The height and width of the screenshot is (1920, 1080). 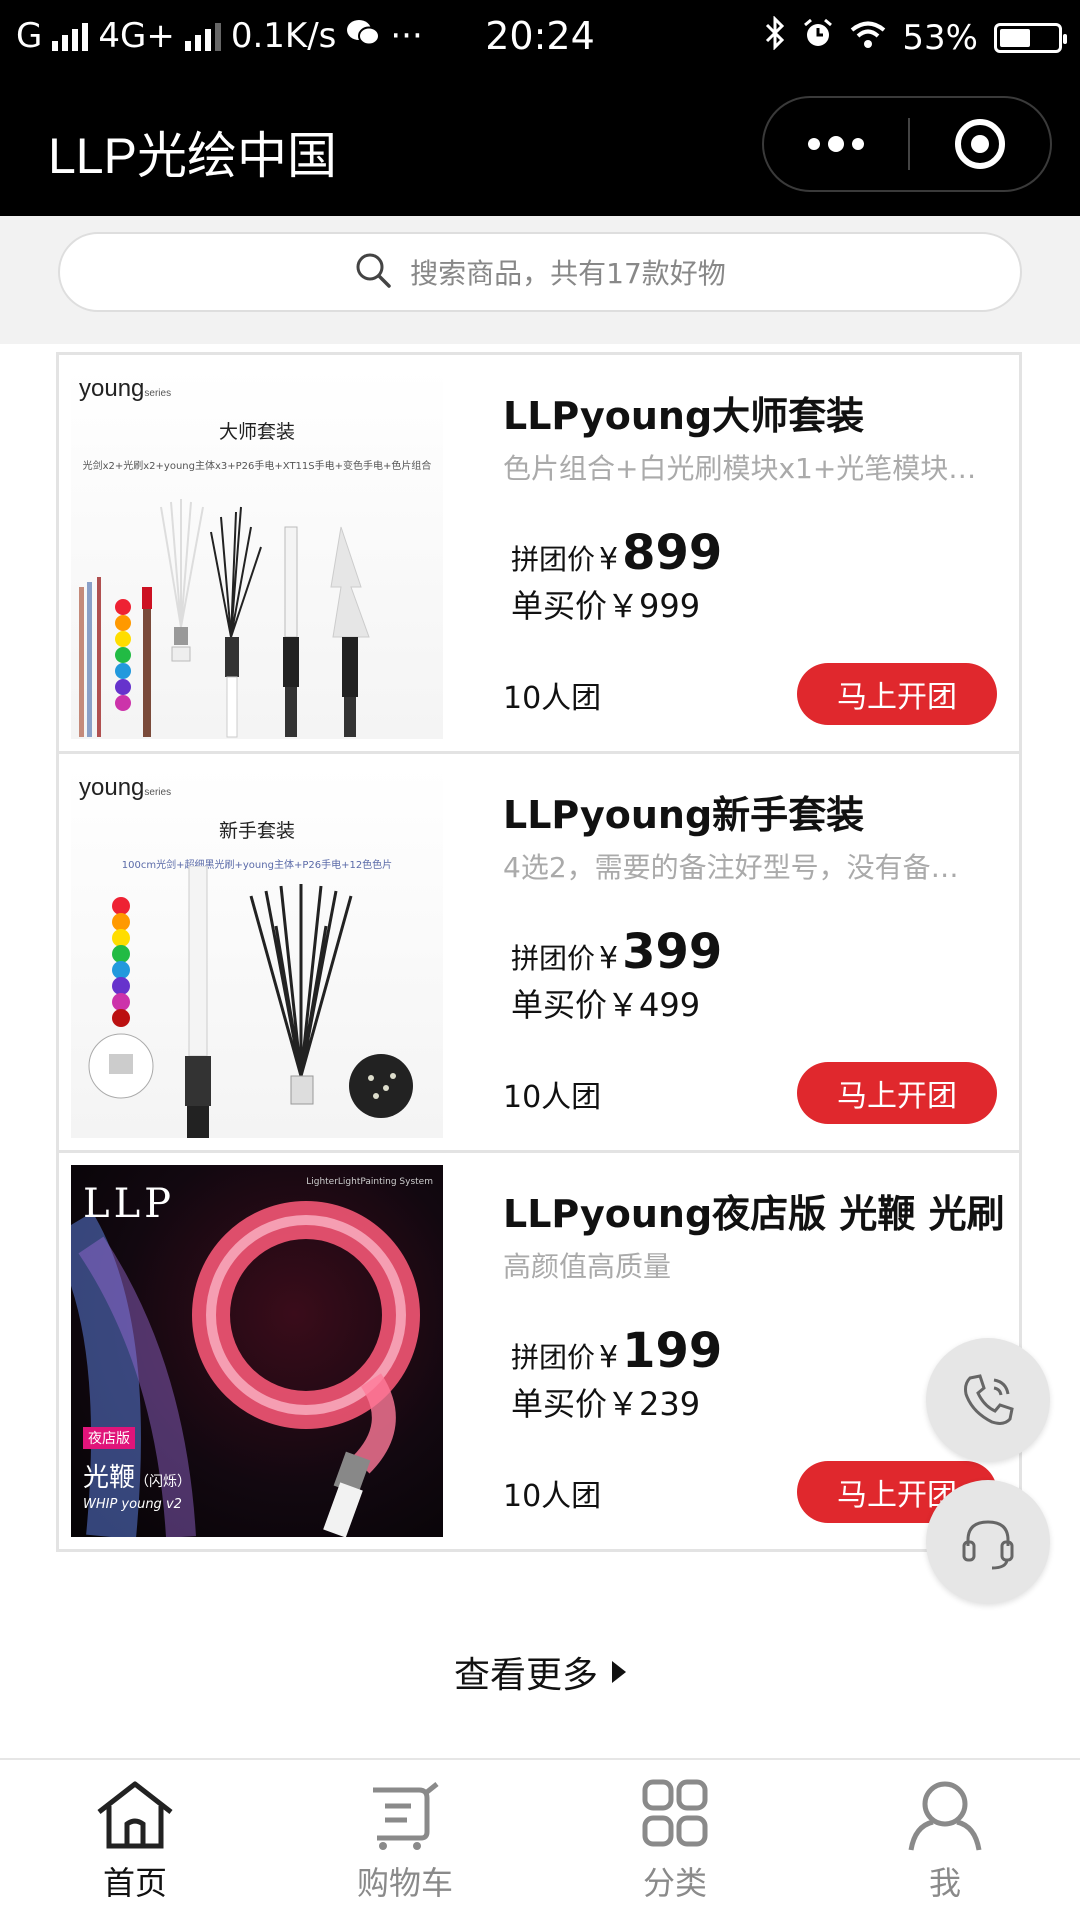 I want to click on group-price-amount: 899, so click(x=672, y=553).